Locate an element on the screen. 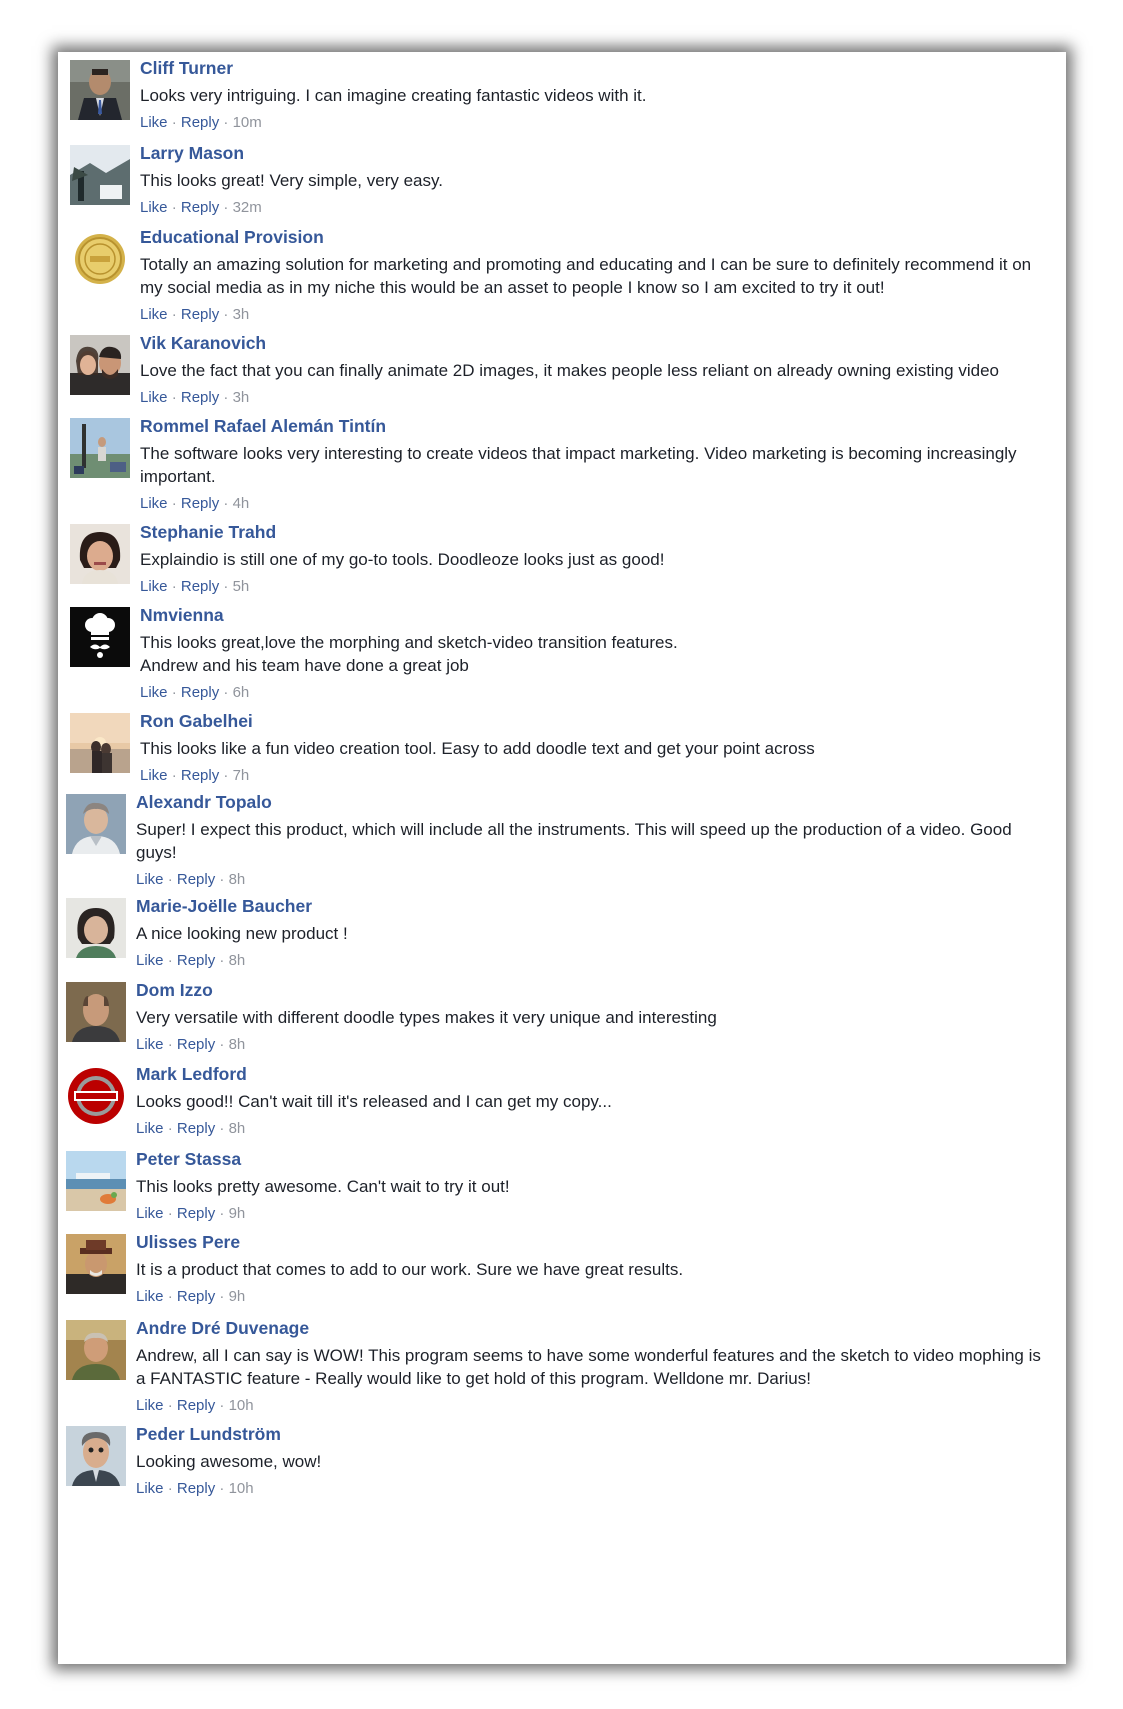 The width and height of the screenshot is (1123, 1709). commenter-name: Alexandr Topalo is located at coordinates (591, 802).